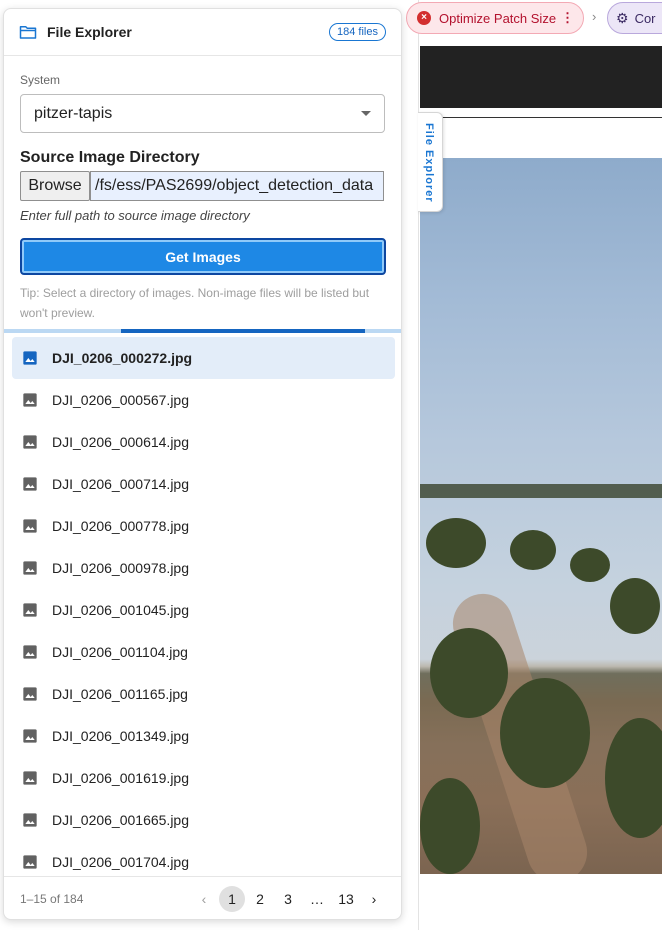 The image size is (662, 930). Describe the element at coordinates (120, 694) in the screenshot. I see `file-name: DJI_0206_001165.jpg` at that location.